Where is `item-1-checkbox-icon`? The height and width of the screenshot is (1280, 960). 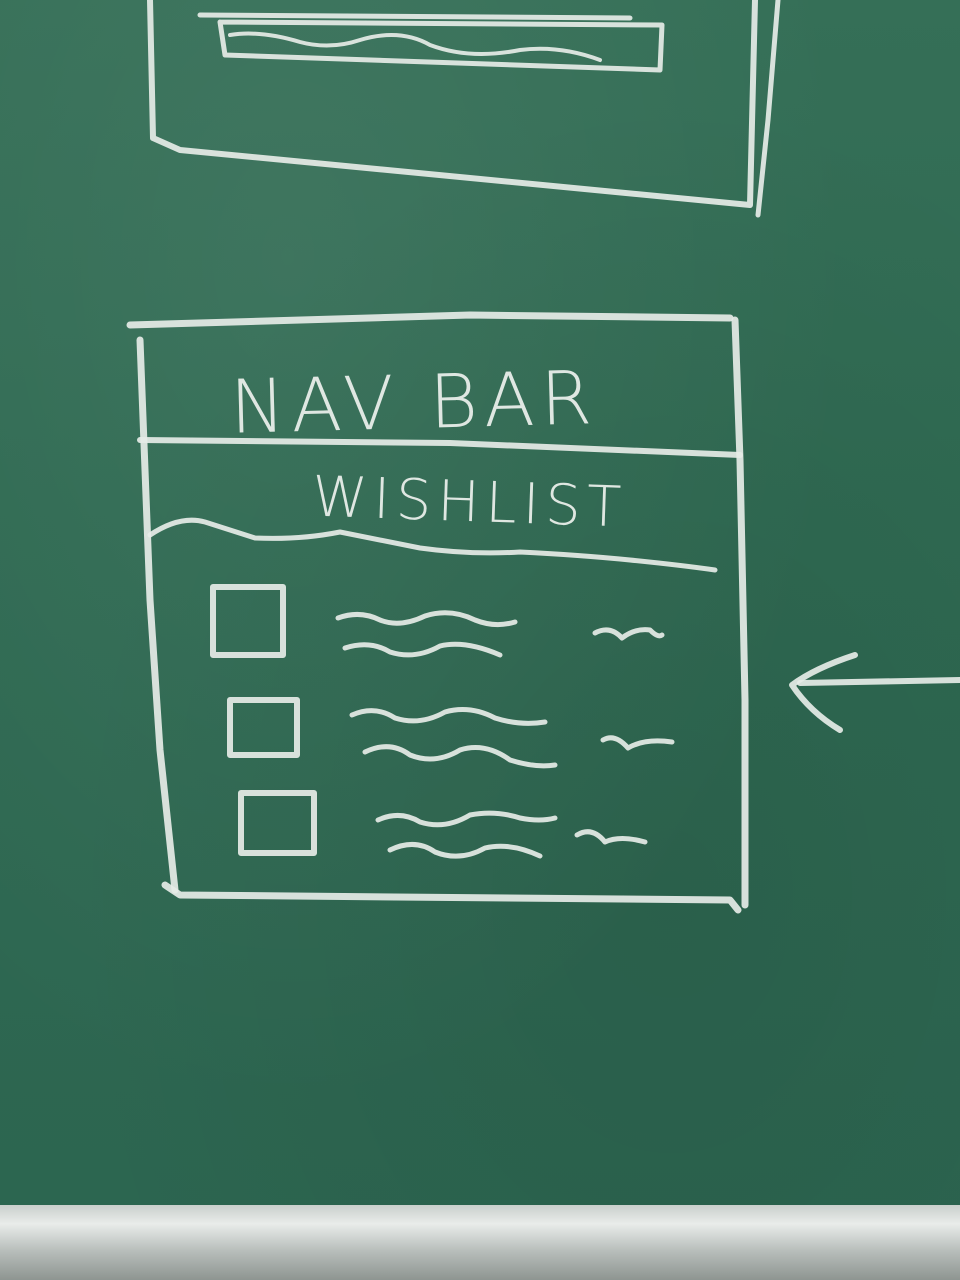 item-1-checkbox-icon is located at coordinates (248, 621).